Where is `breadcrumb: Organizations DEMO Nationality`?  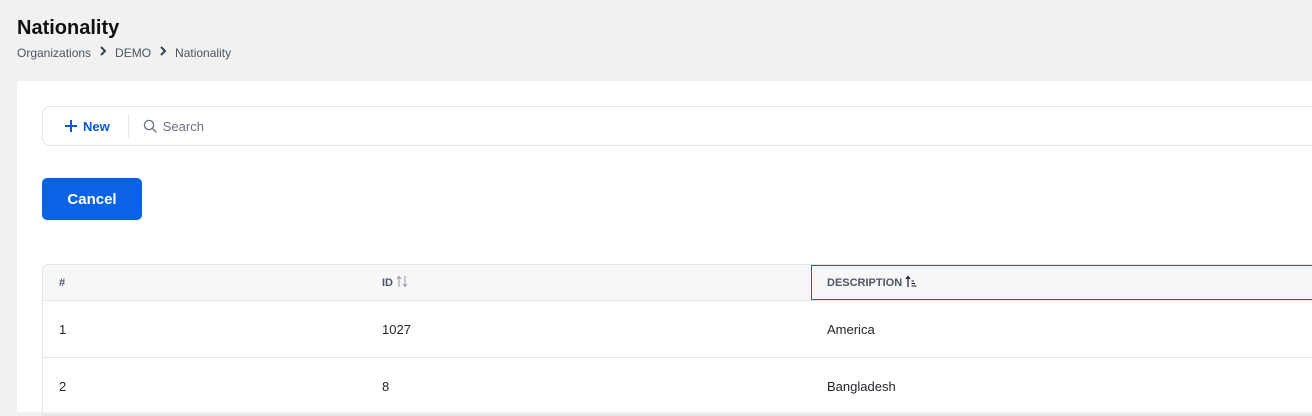 breadcrumb: Organizations DEMO Nationality is located at coordinates (124, 53).